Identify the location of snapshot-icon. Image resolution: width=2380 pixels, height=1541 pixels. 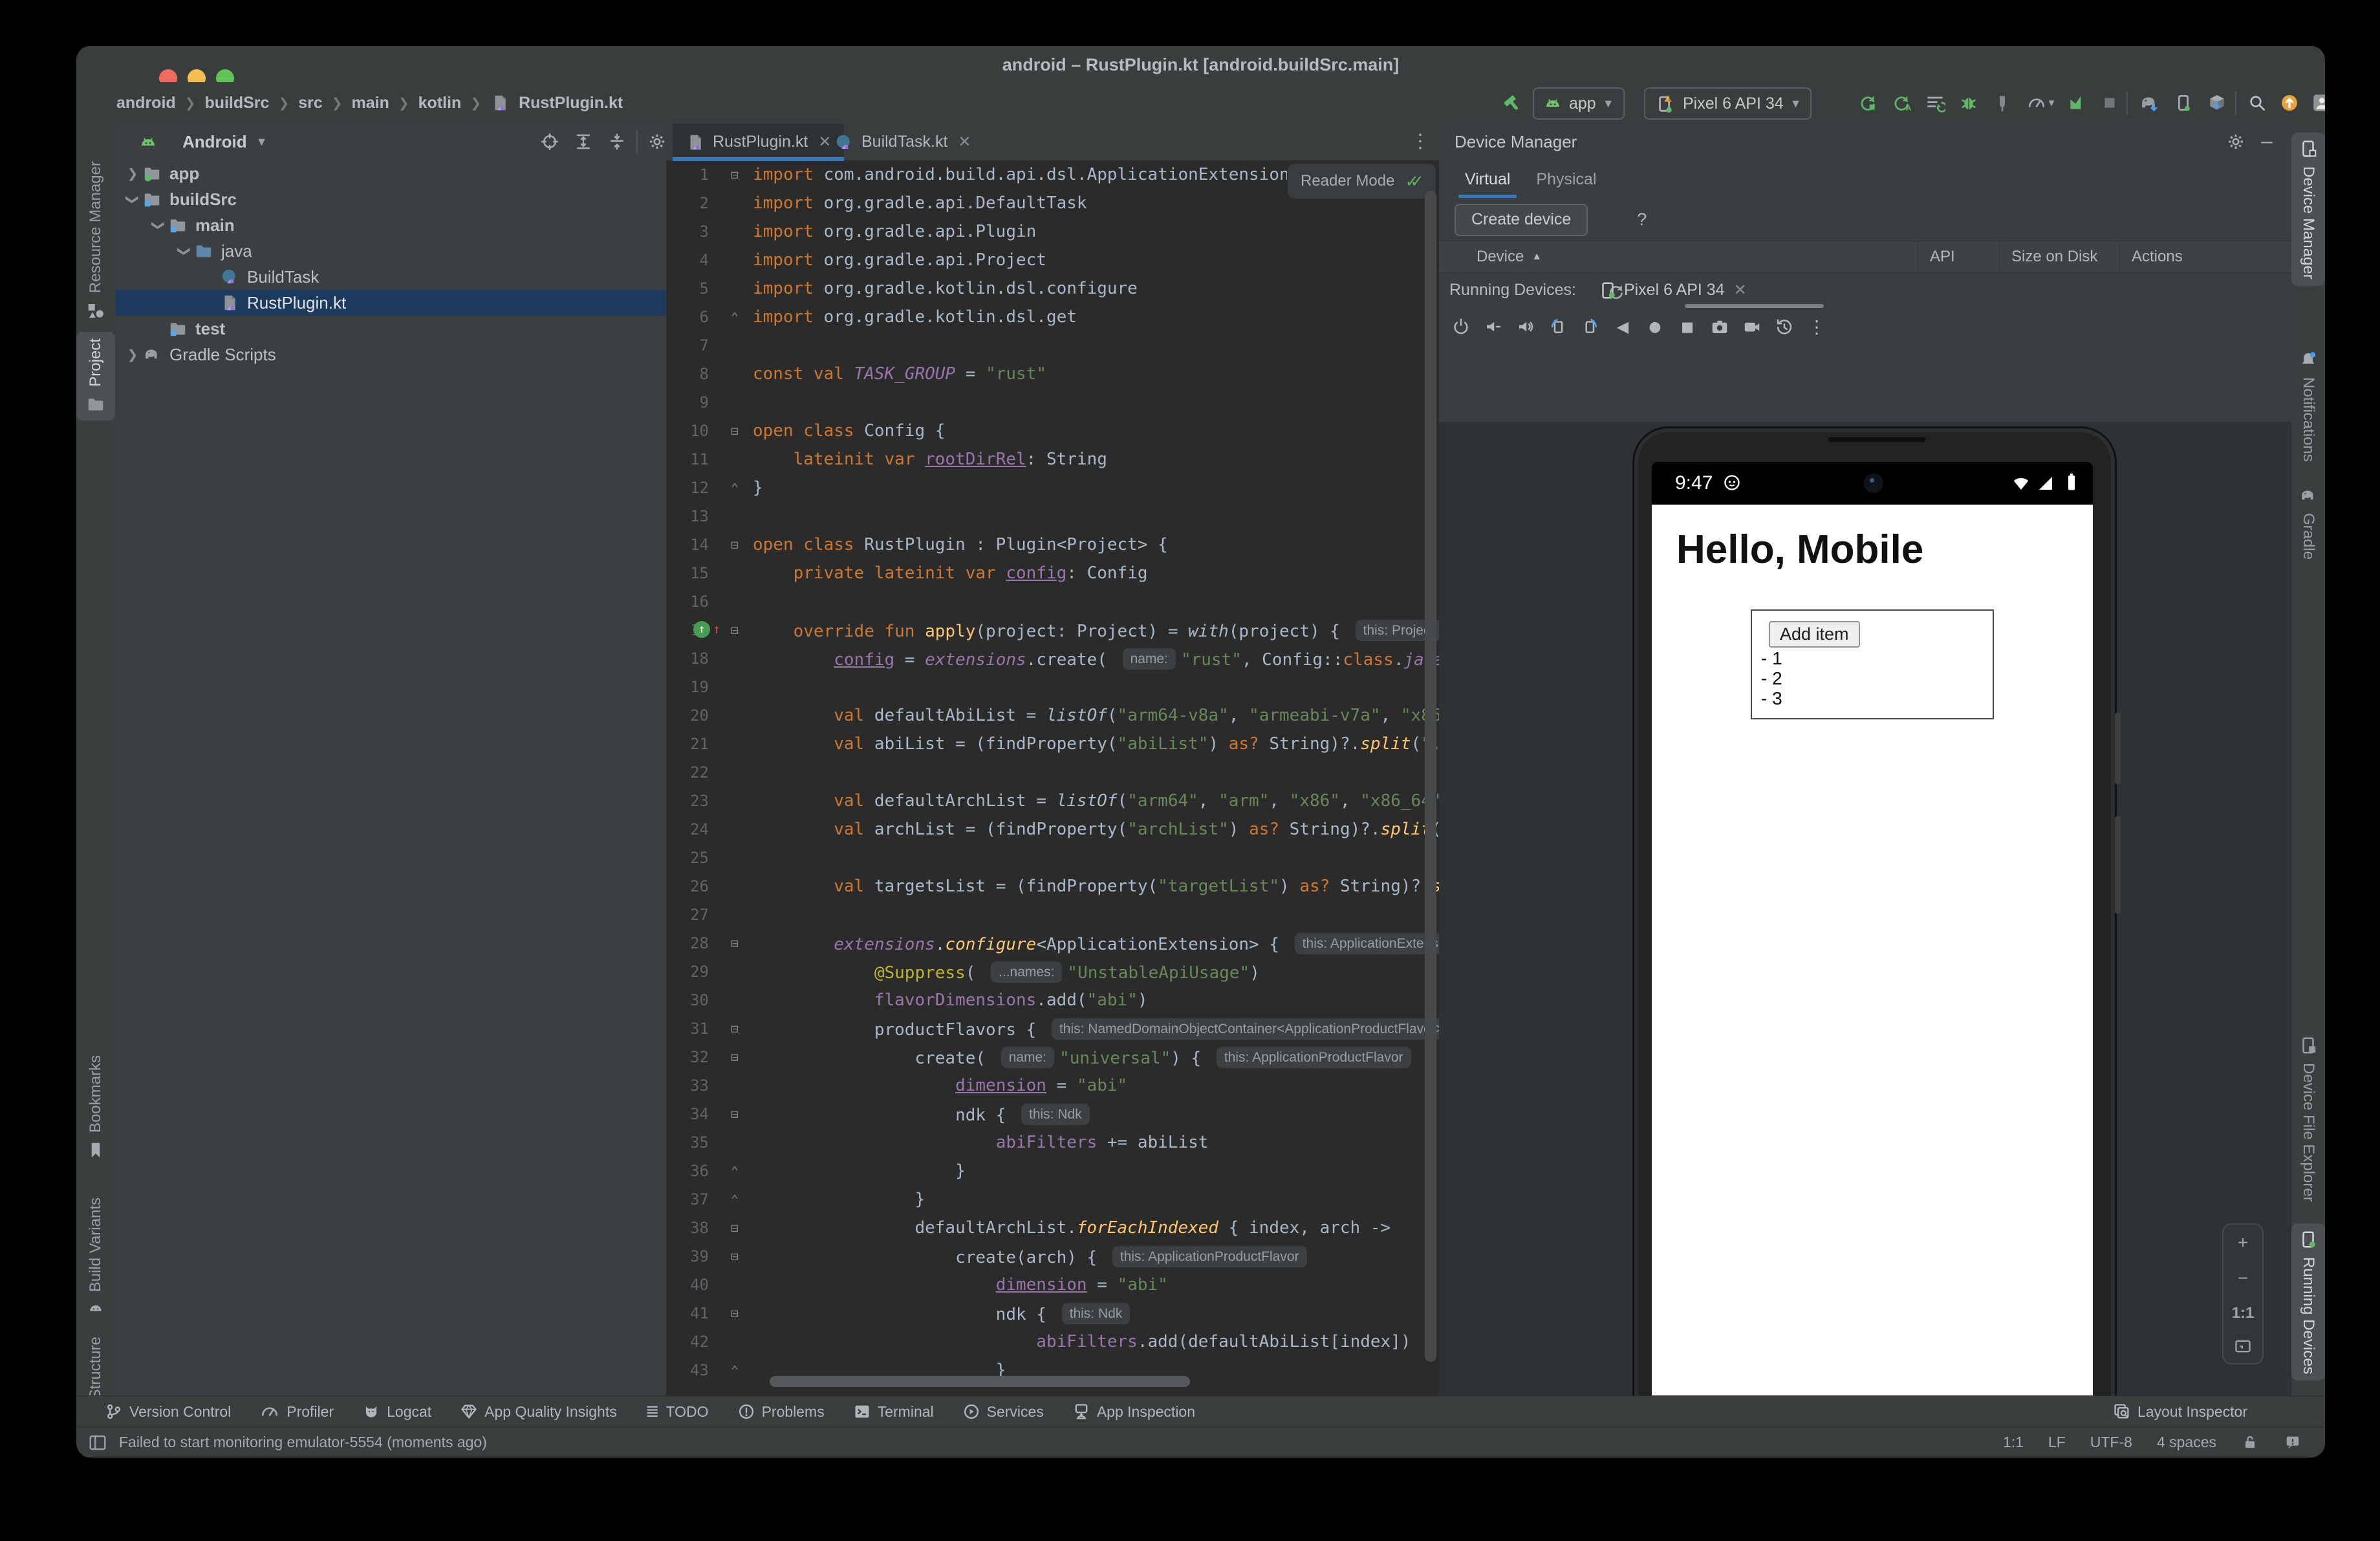
(1784, 326).